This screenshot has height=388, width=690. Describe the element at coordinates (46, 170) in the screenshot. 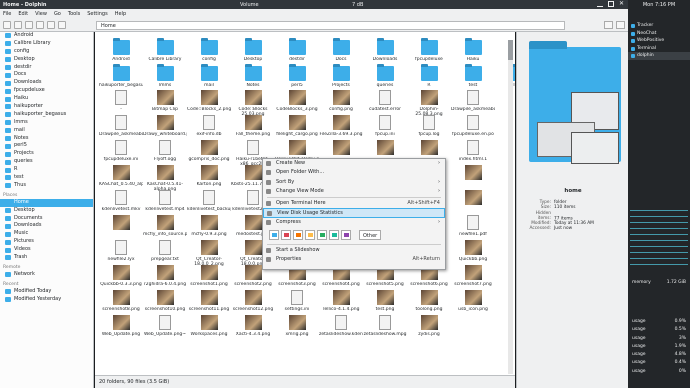

I see `sidebar-folder-item: R` at that location.